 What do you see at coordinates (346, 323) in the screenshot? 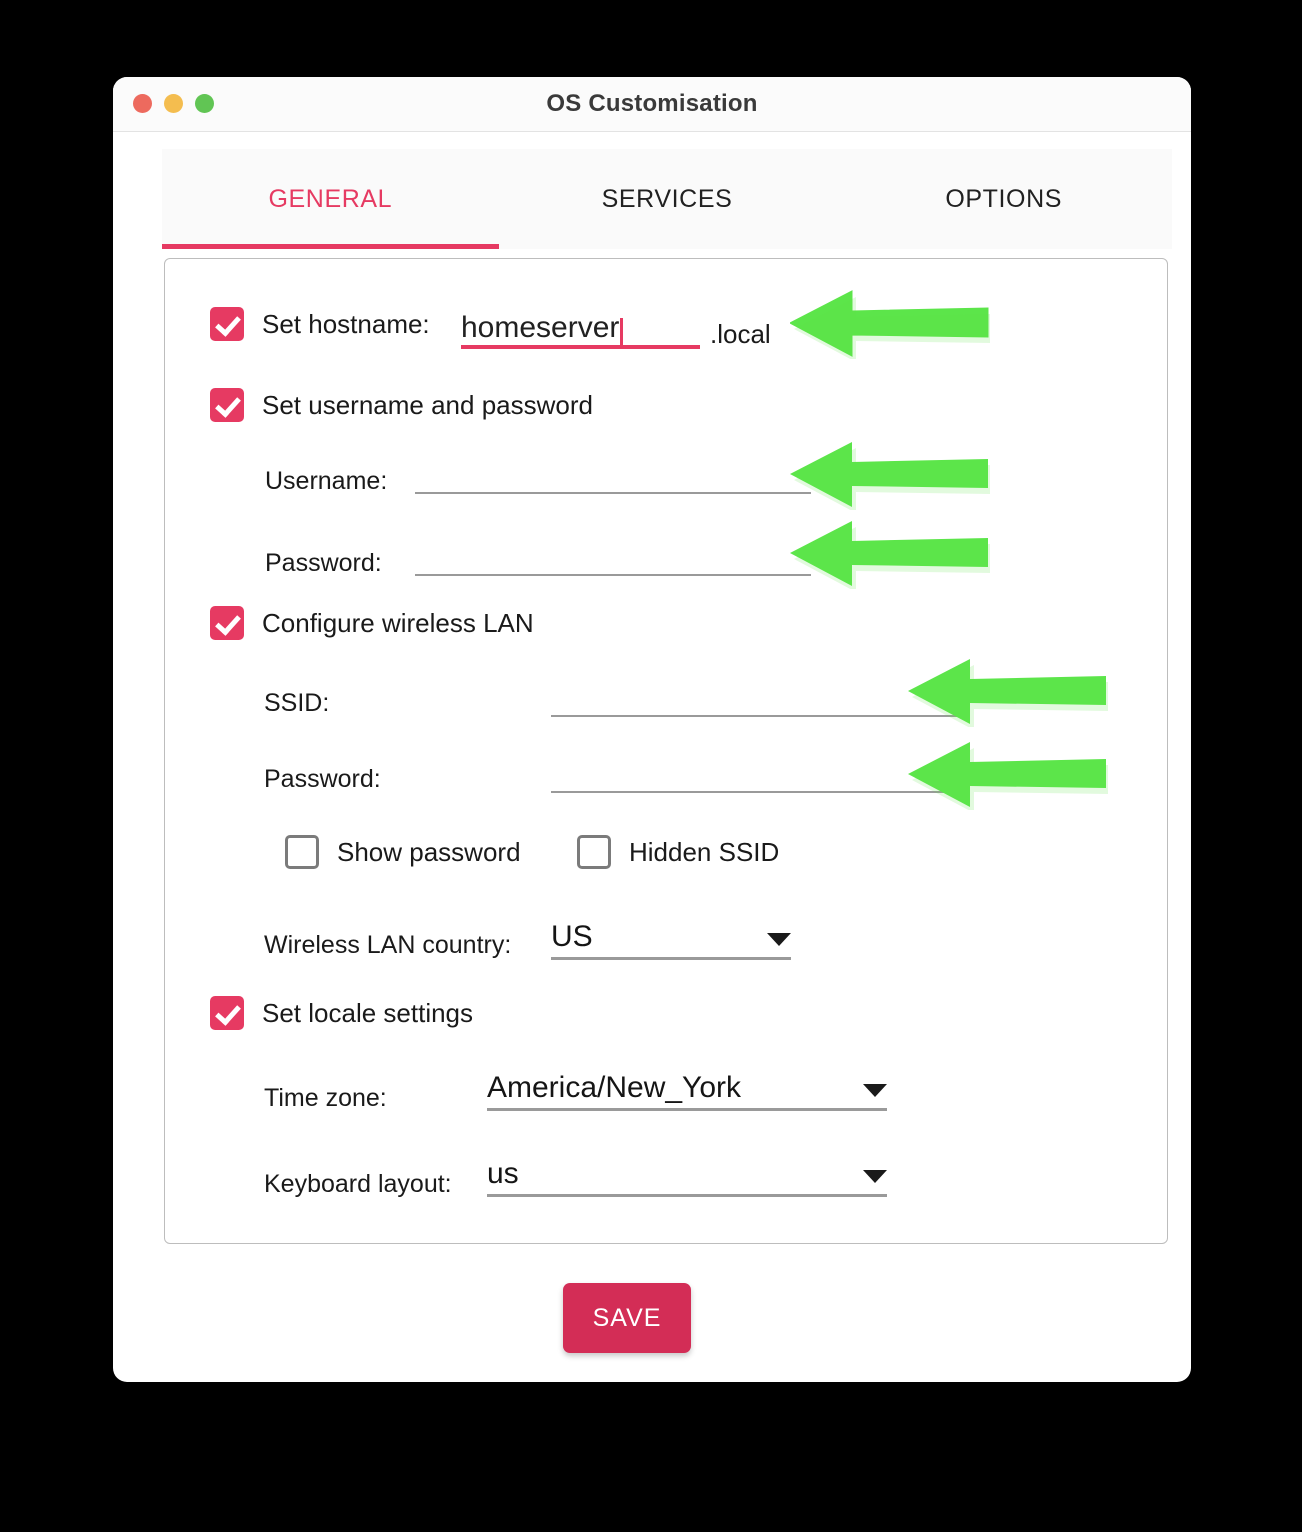
I see `set-hostname-label: Set hostname:` at bounding box center [346, 323].